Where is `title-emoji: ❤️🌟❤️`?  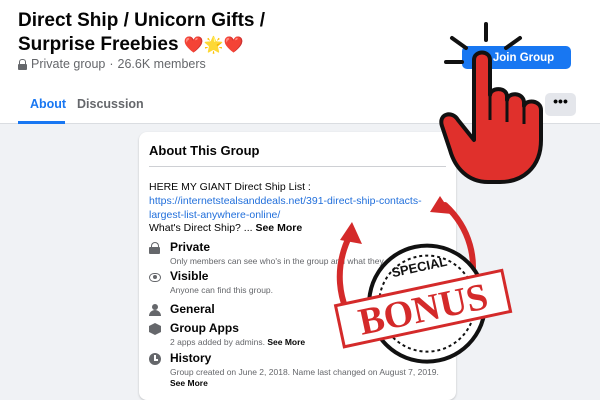
title-emoji: ❤️🌟❤️ is located at coordinates (213, 45).